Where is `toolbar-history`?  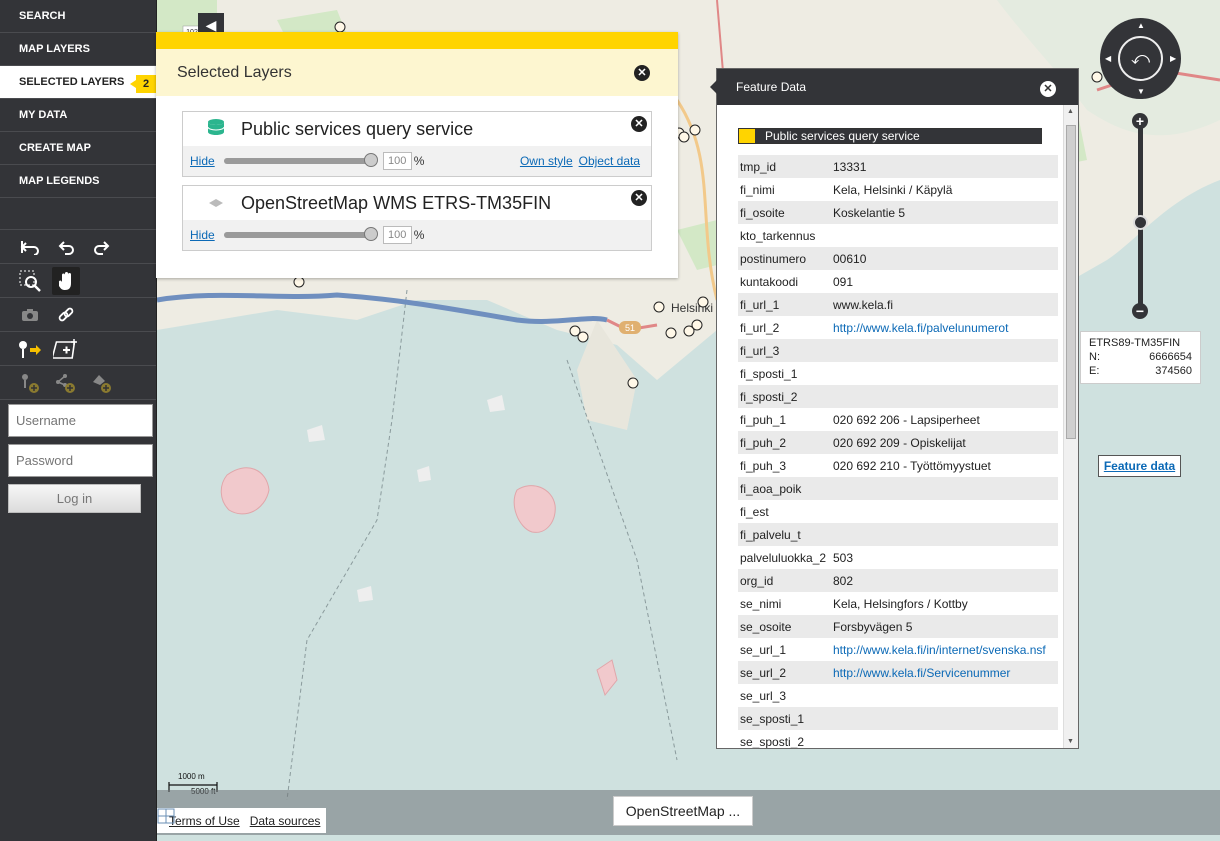 toolbar-history is located at coordinates (78, 247).